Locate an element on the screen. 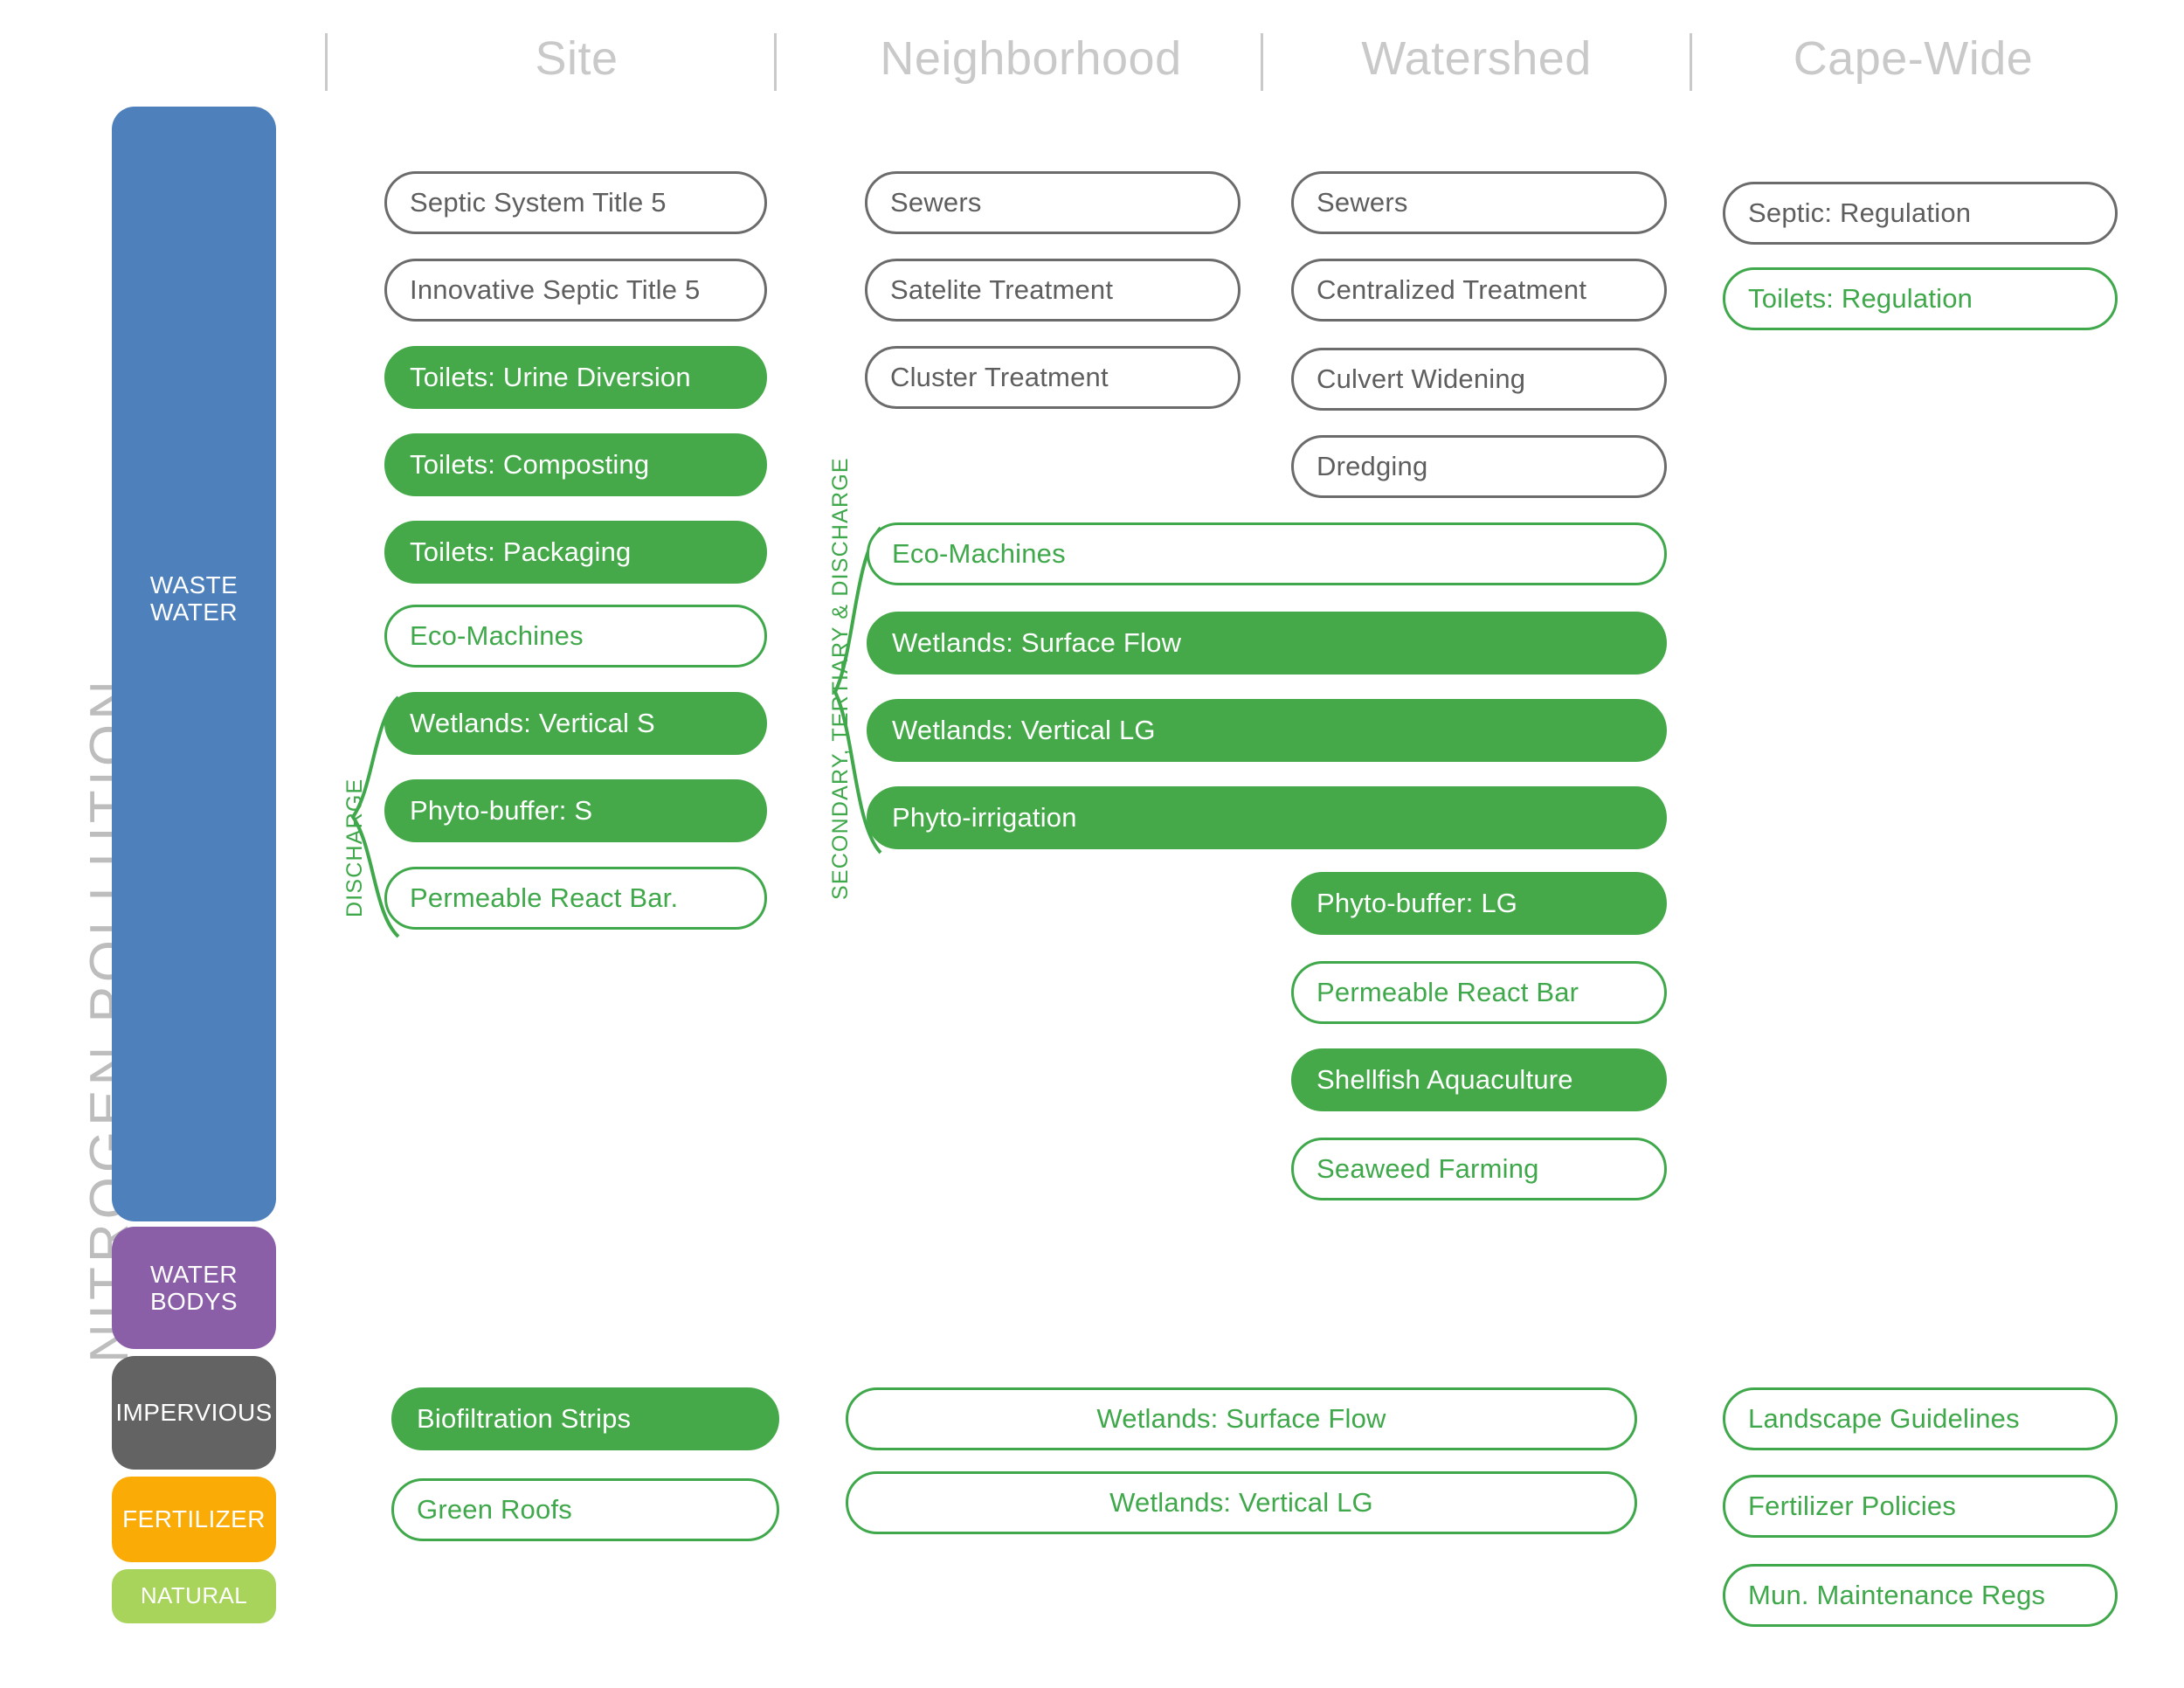 The image size is (2184, 1688). strategy-pill: Permeable React Bar is located at coordinates (1479, 992).